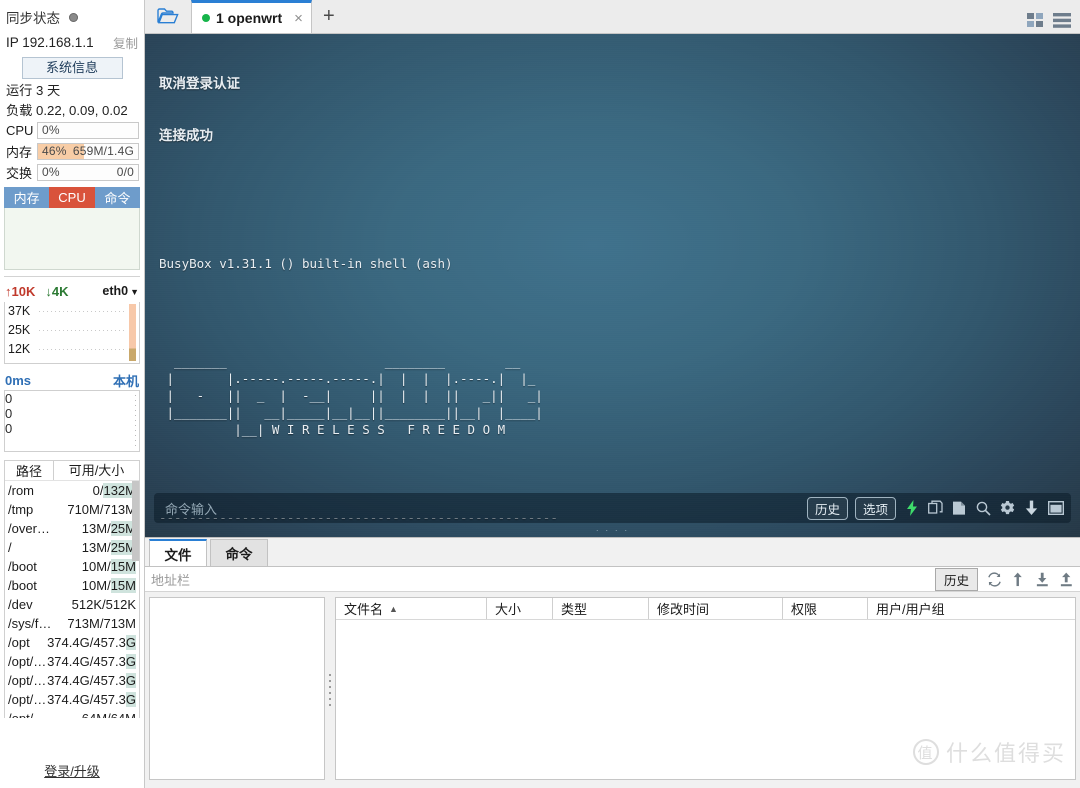  I want to click on network-interface-selector: eth0 ▼, so click(120, 291).